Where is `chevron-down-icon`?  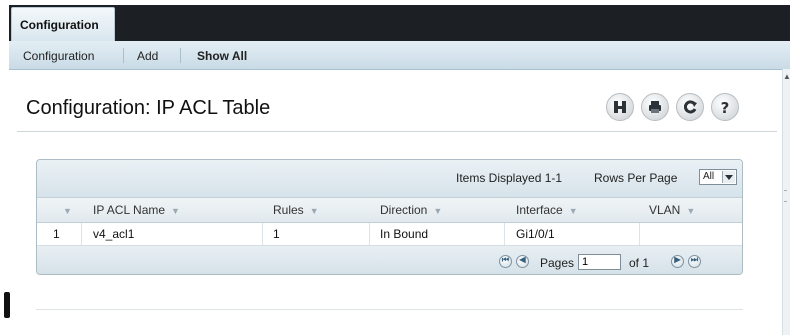 chevron-down-icon is located at coordinates (728, 177).